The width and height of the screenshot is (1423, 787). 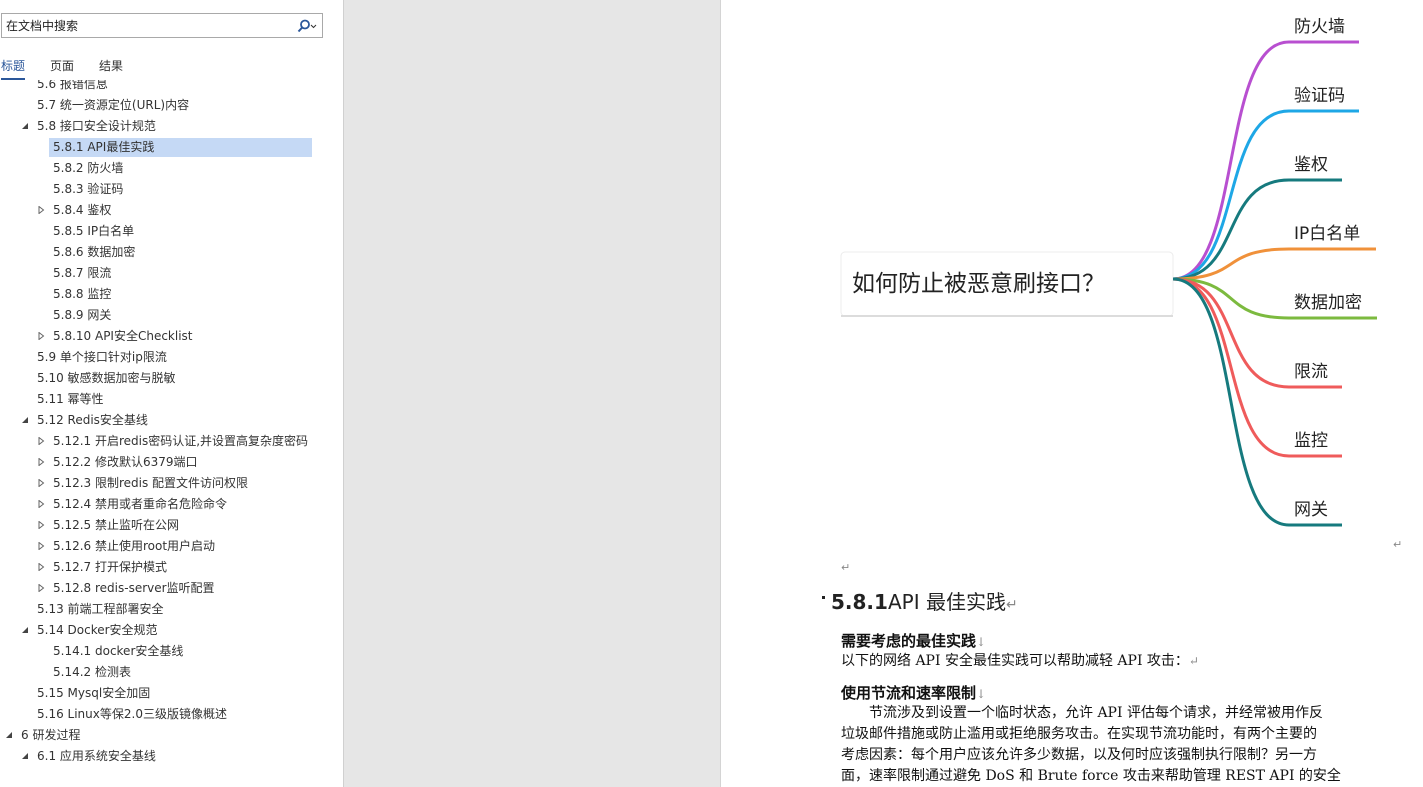 I want to click on best-practices-intro: 以下的网络 API 安全最佳实践可以帮助减轻 API 攻击：↵, so click(x=1020, y=661).